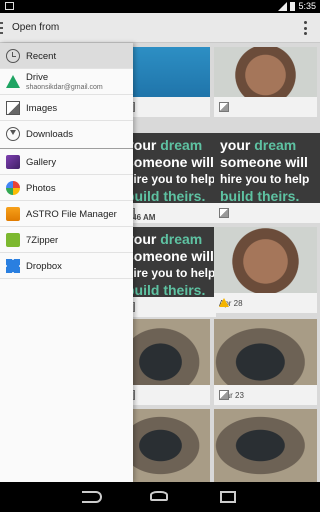  I want to click on signal-icon, so click(283, 6).